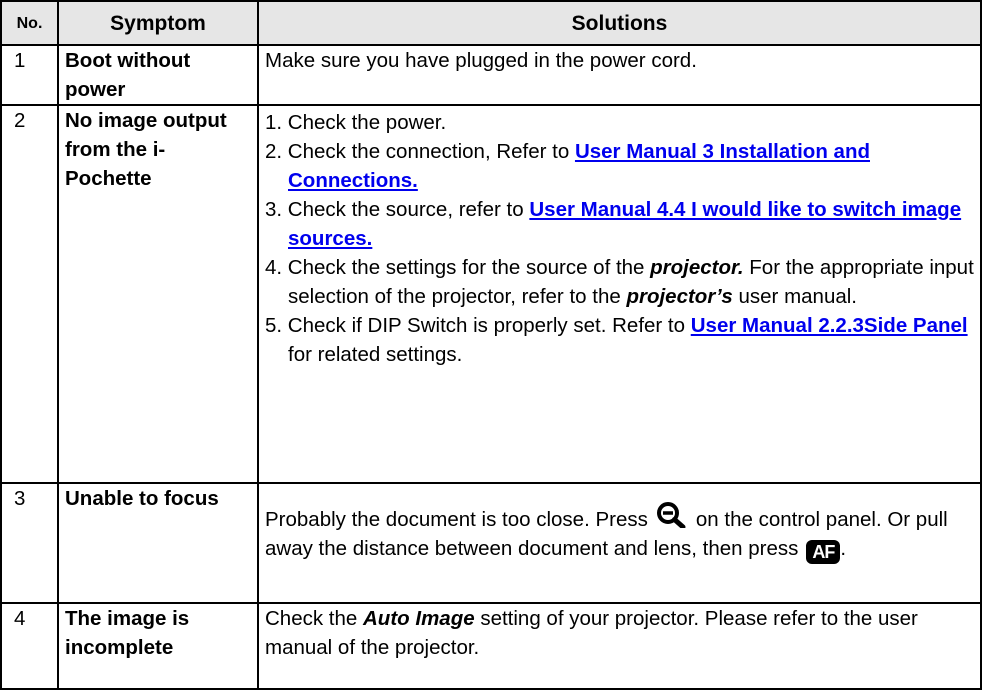 Image resolution: width=990 pixels, height=699 pixels. I want to click on row-number: 3, so click(29, 543).